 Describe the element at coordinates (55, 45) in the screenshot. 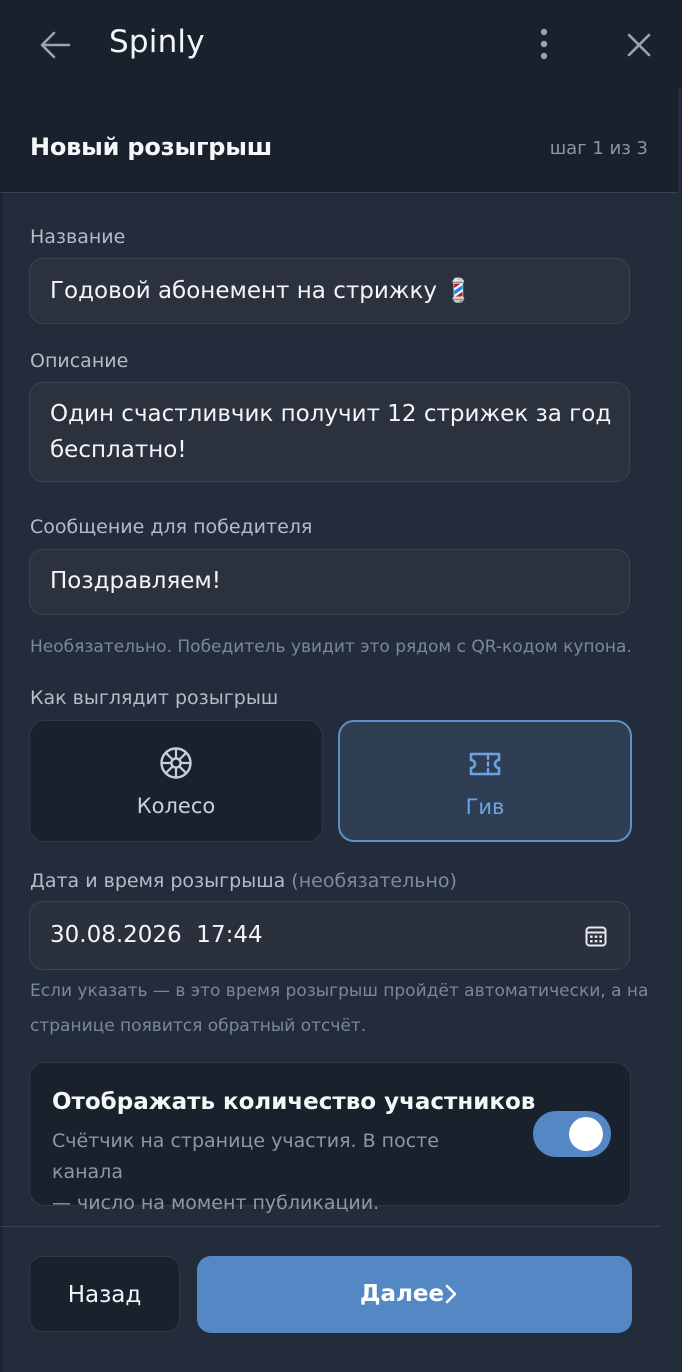

I see `back-arrow-icon` at that location.